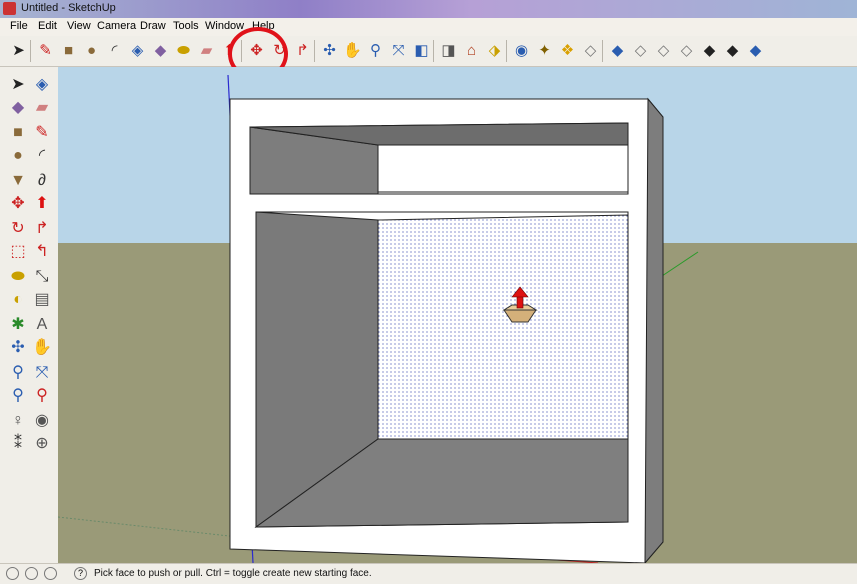  I want to click on menu-edit: Edit, so click(47, 26).